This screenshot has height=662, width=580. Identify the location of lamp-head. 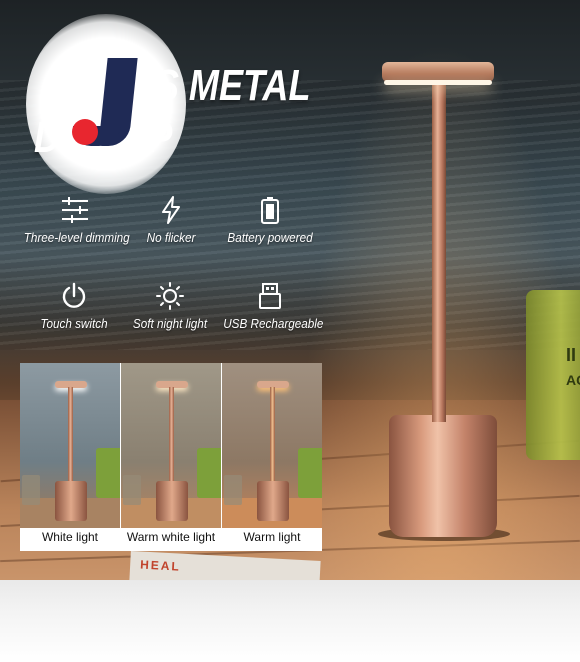
(438, 72).